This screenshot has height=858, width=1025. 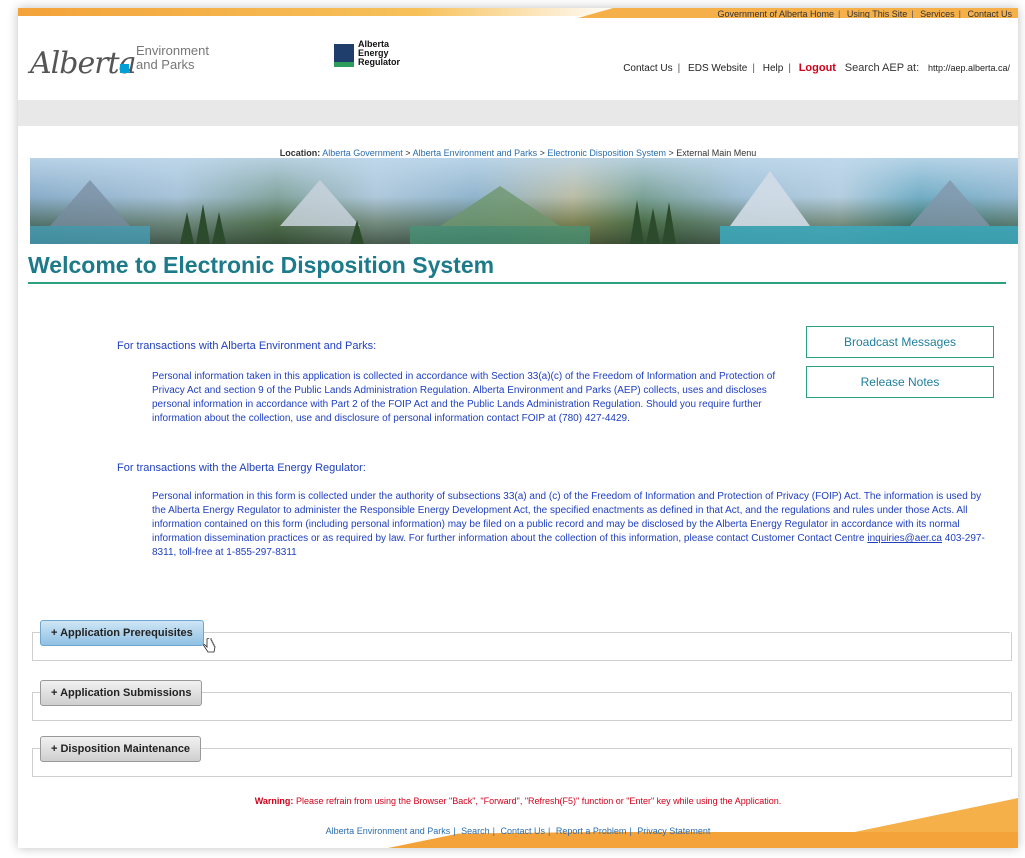 I want to click on contact-us-link: Contact Us, so click(x=647, y=68).